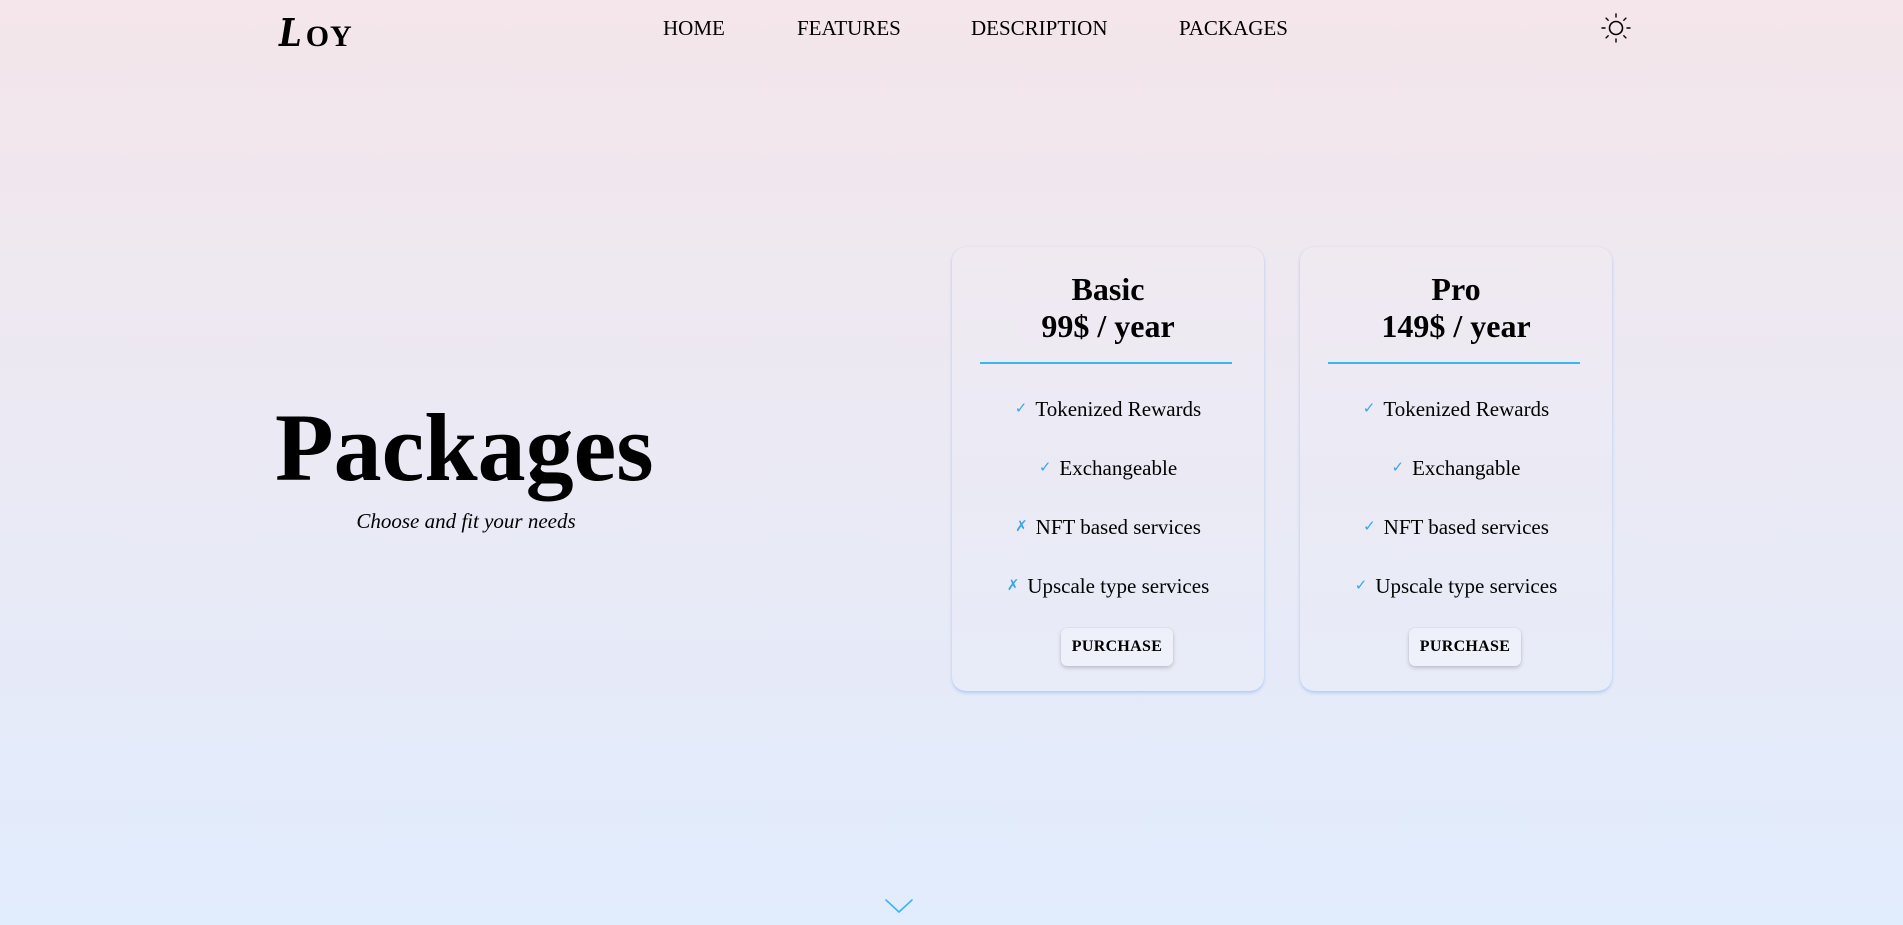 Image resolution: width=1903 pixels, height=925 pixels. I want to click on feature-item: ✓ NFT based services, so click(1456, 544).